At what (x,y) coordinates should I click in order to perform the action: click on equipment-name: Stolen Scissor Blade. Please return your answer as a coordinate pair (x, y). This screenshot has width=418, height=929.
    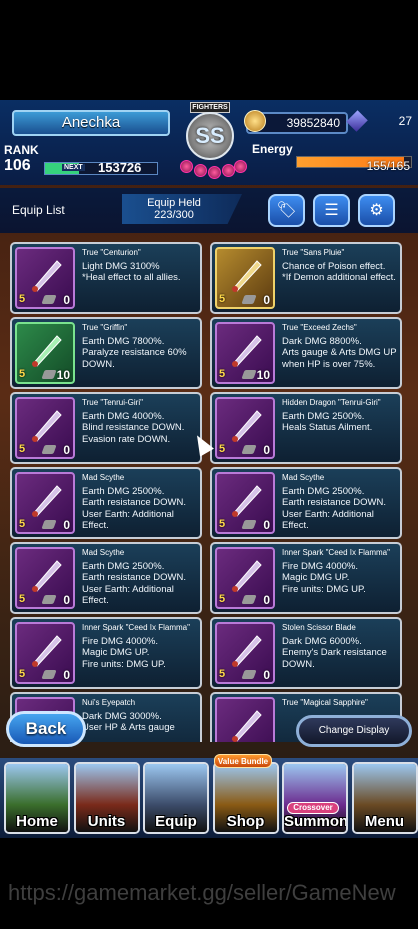
    Looking at the image, I should click on (319, 627).